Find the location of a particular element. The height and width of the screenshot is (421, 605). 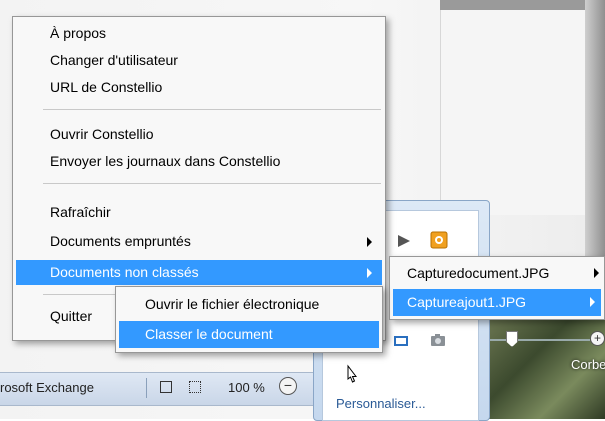

outlook-right-panel is located at coordinates (513, 112).